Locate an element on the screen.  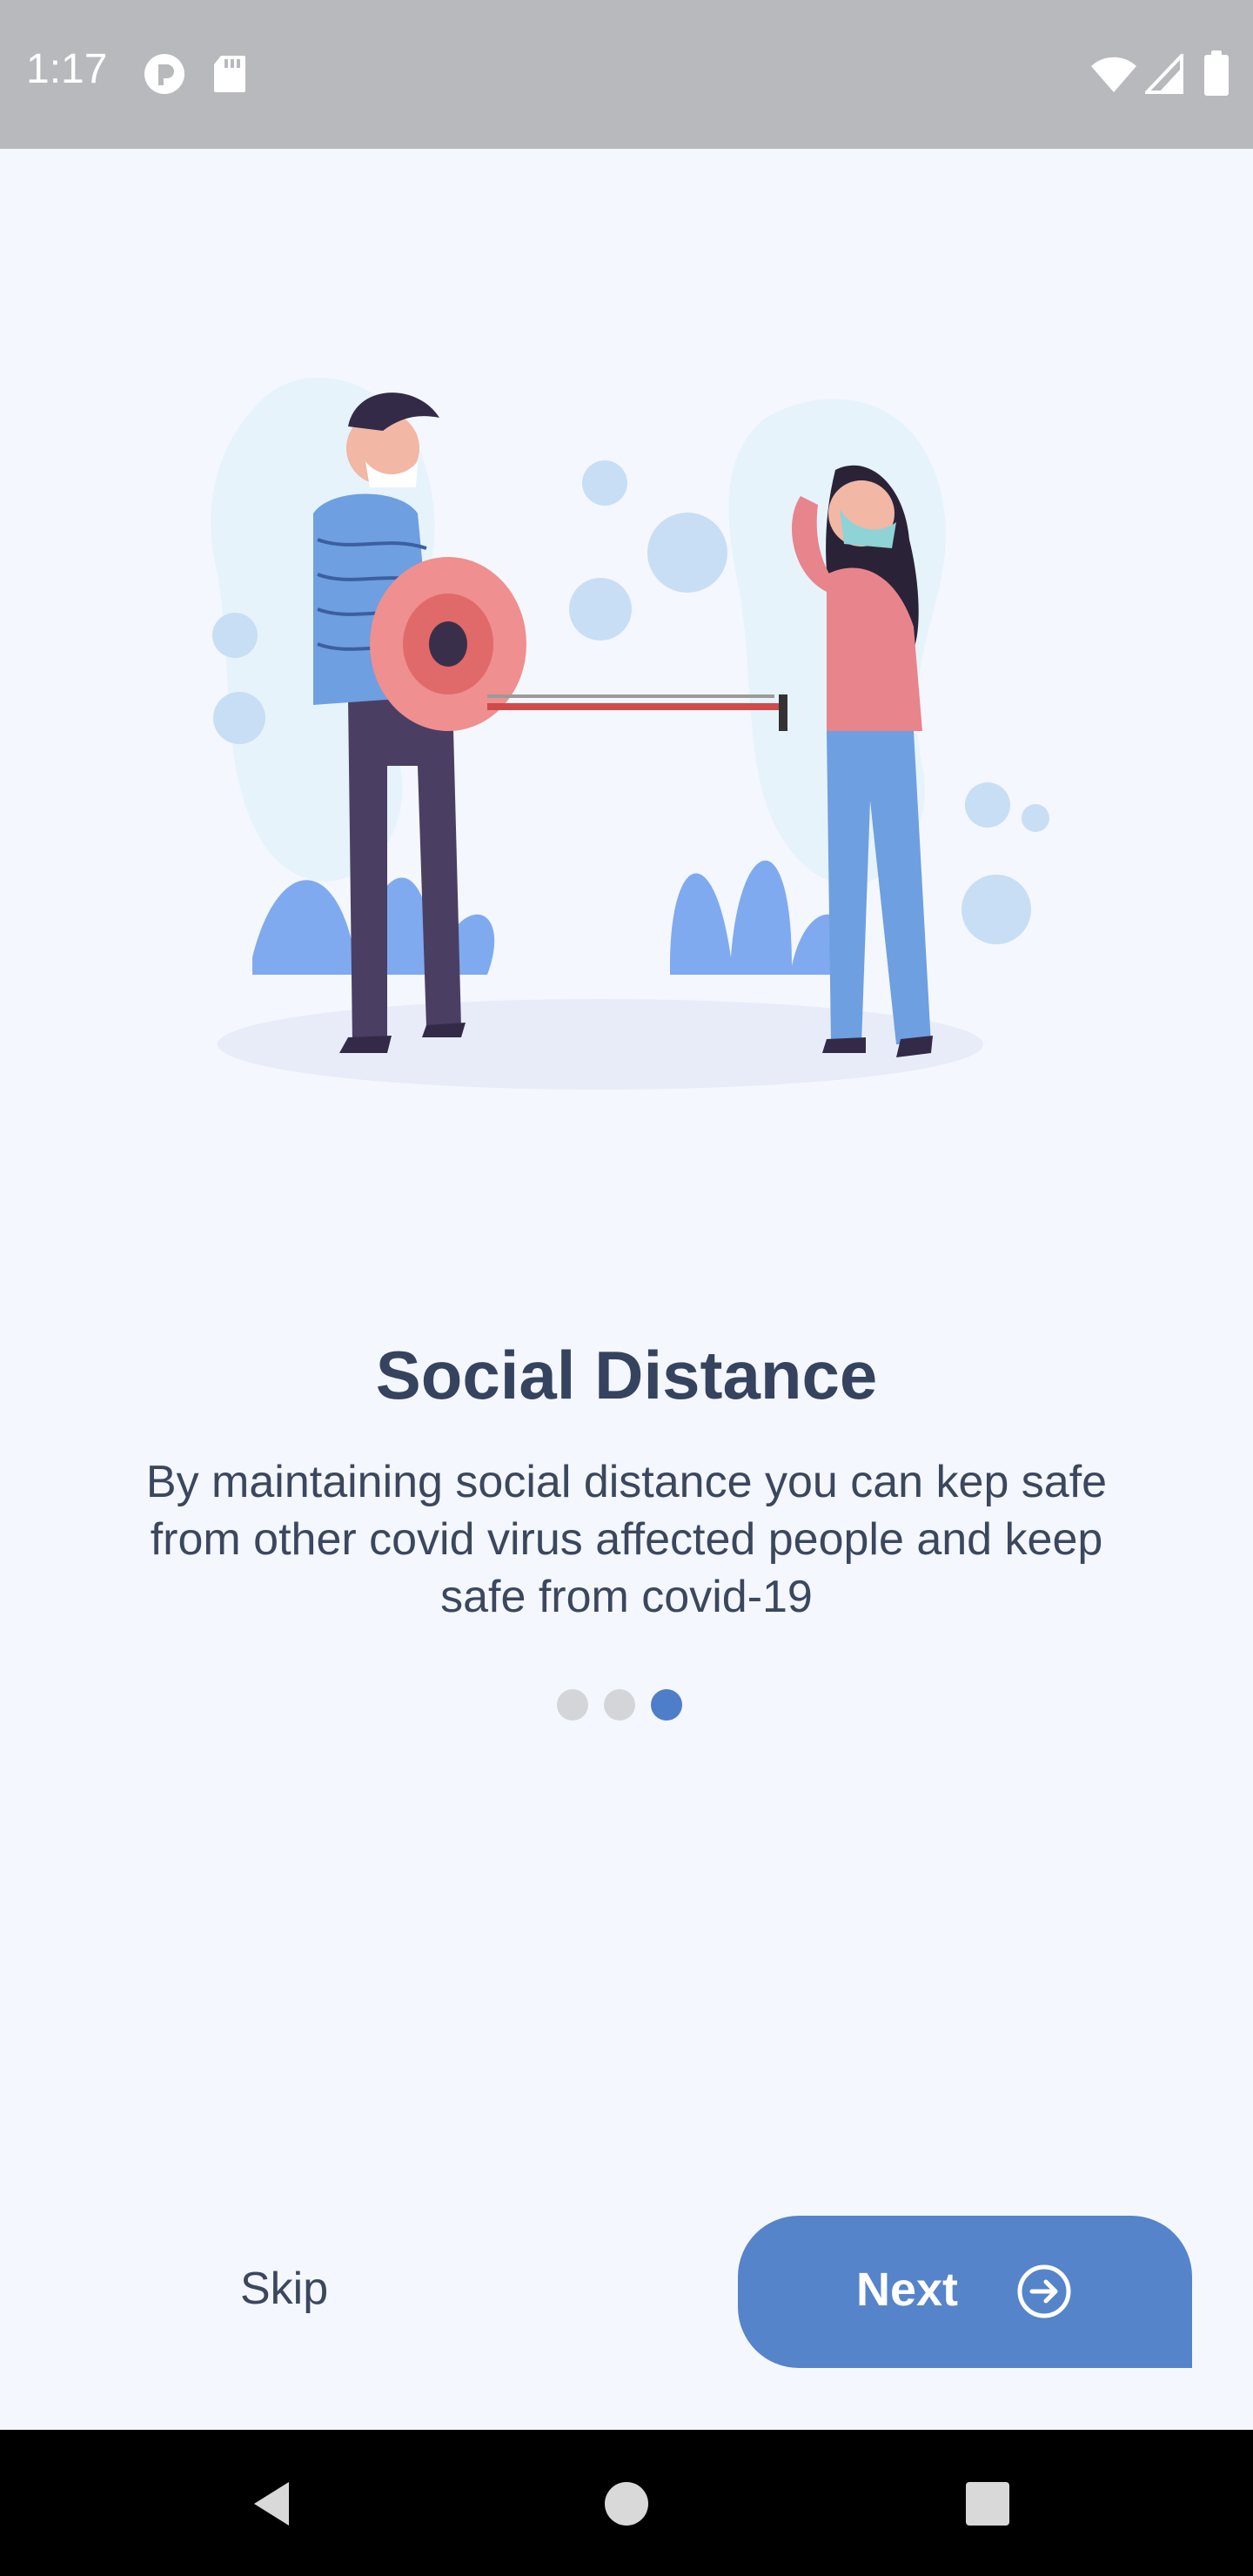
navigation-bar is located at coordinates (626, 2503).